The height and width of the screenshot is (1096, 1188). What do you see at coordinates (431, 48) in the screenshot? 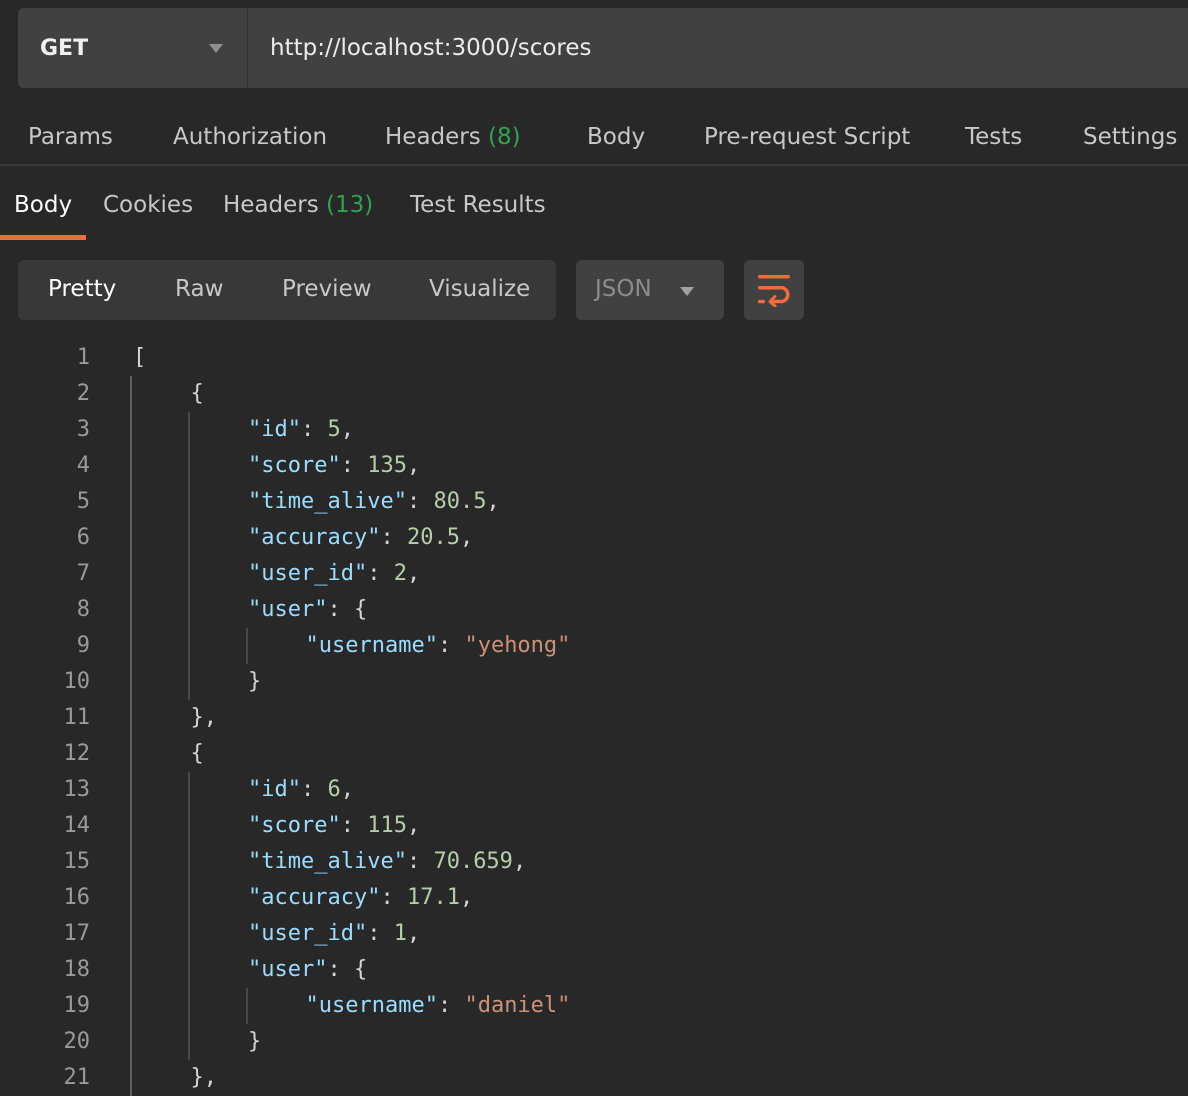
I see `url-input: http://localhost:3000/scores` at bounding box center [431, 48].